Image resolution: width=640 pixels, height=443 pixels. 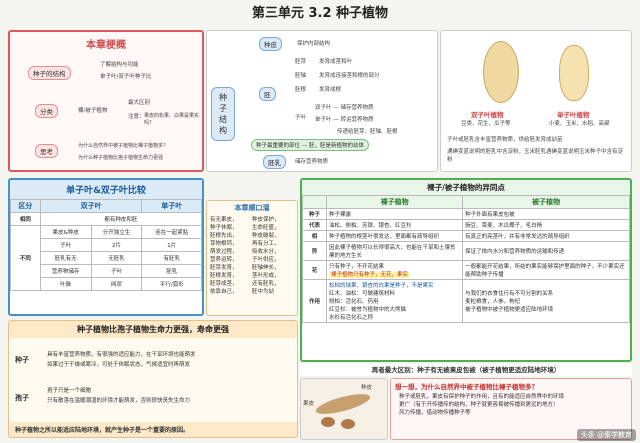 I want to click on rhyme-line: 还有胚乳，, so click(x=266, y=284).